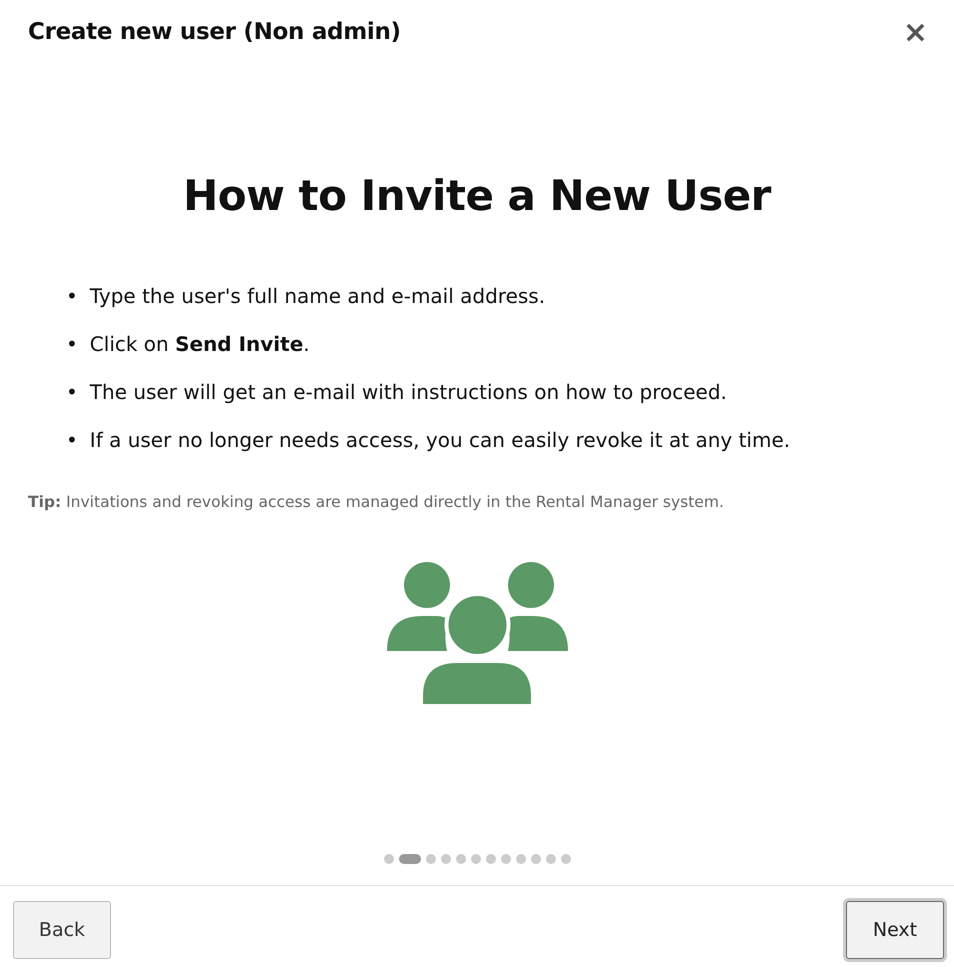 This screenshot has width=954, height=967. Describe the element at coordinates (376, 503) in the screenshot. I see `tip-text: Tip: Invitations and revoking access are managed directly in the Rental Manager system.` at that location.